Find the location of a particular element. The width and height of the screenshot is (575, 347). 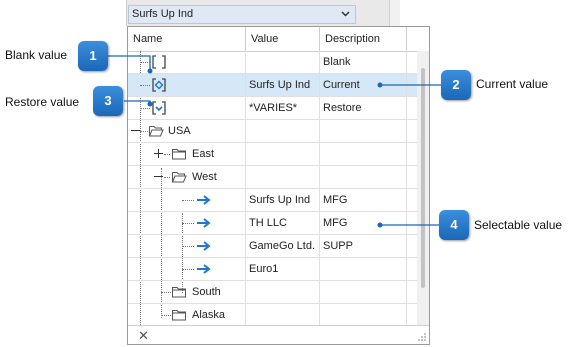

list-item: Euro1 is located at coordinates (273, 269).